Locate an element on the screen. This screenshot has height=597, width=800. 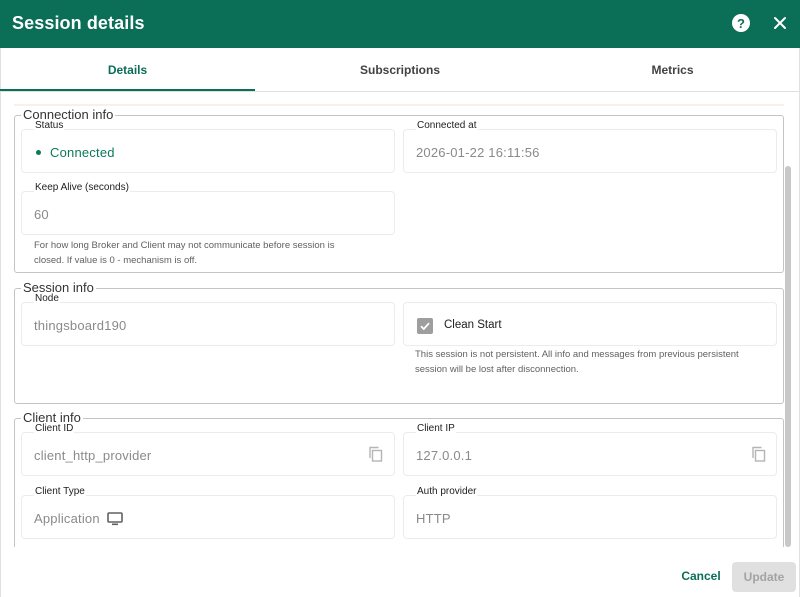
client-ip-field: Client IP 127.0.0.1 is located at coordinates (590, 449).